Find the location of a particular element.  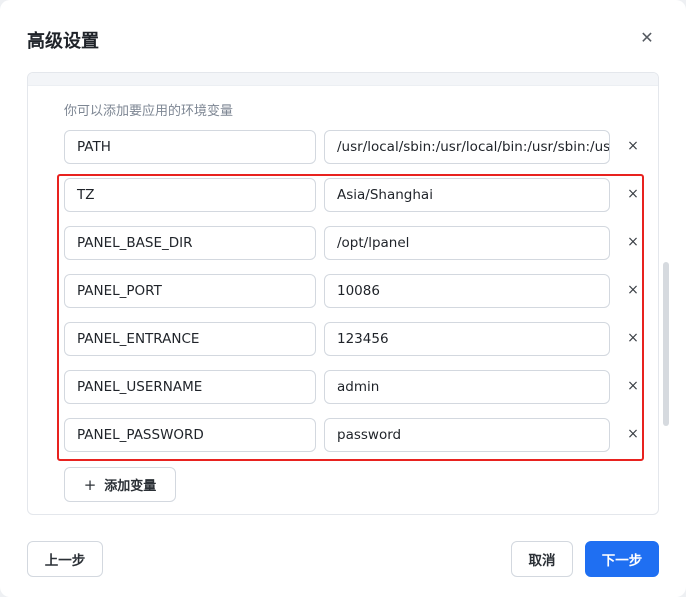

cancel-label: 取消 is located at coordinates (542, 561).